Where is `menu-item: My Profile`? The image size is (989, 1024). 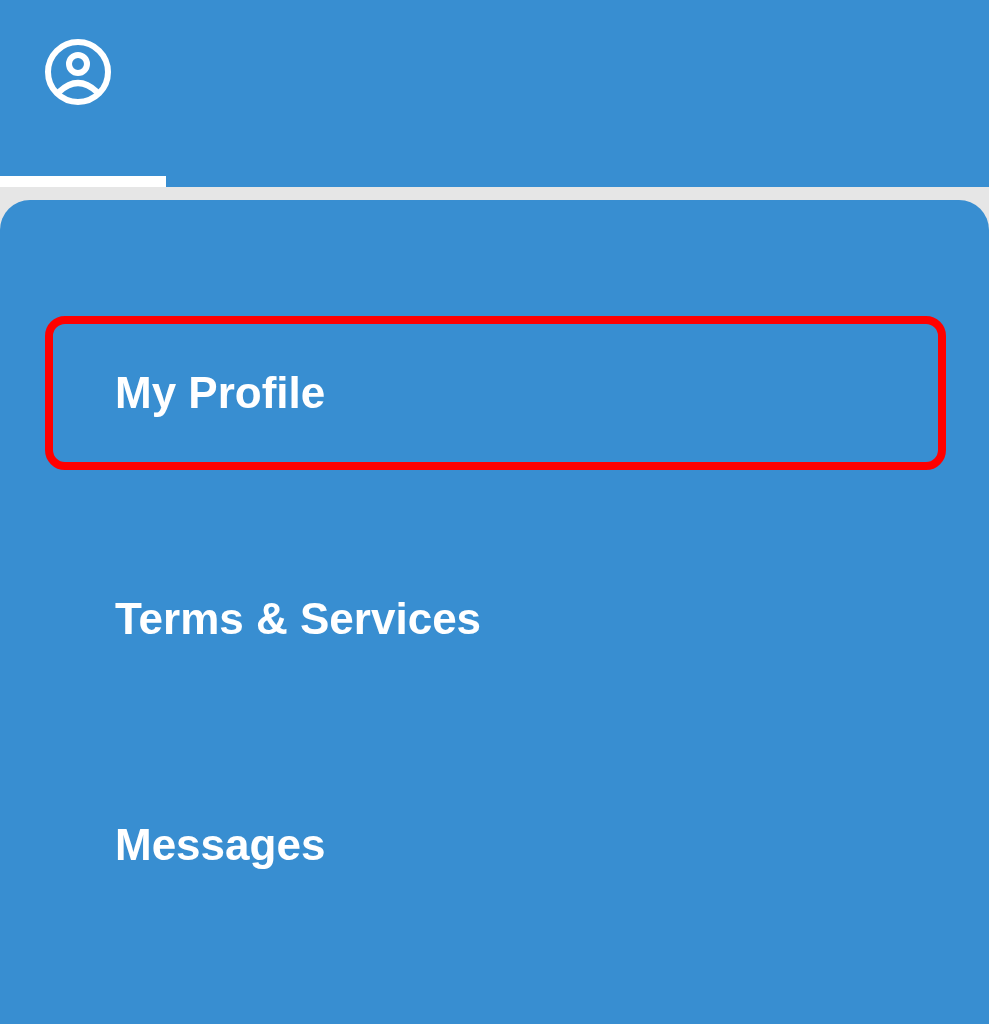
menu-item: My Profile is located at coordinates (495, 393).